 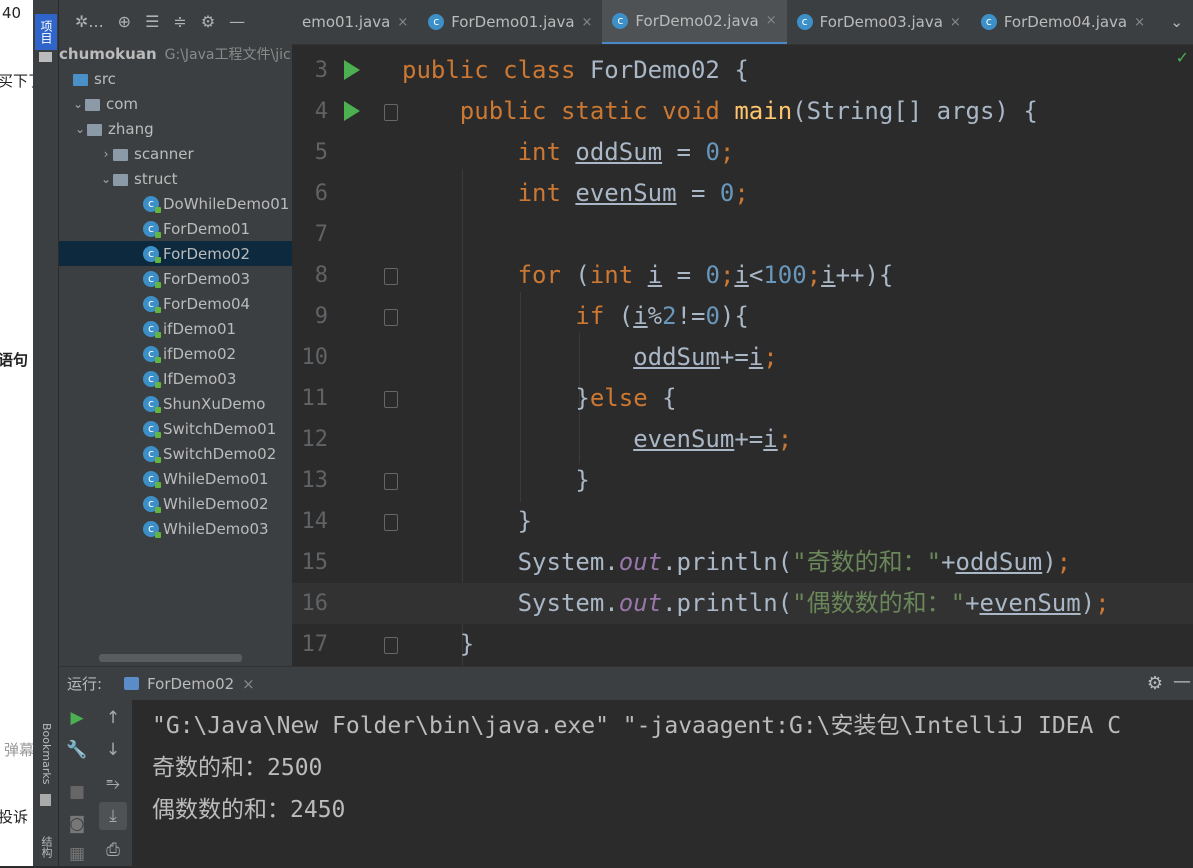 I want to click on tree-class-file: c WhileDemo03, so click(x=175, y=528).